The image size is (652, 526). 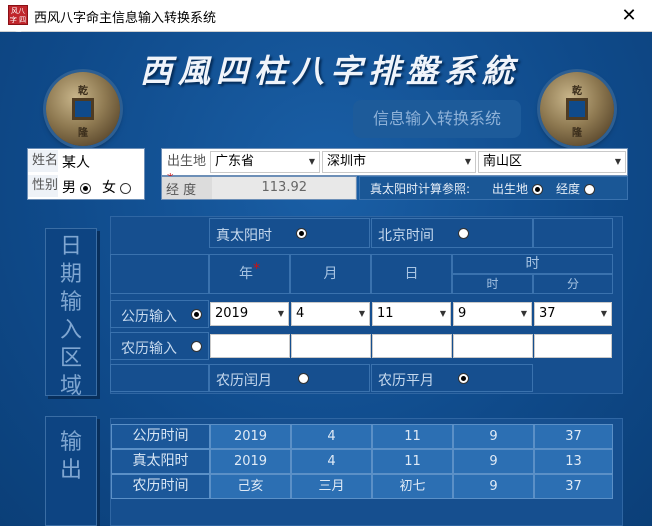 What do you see at coordinates (537, 189) in the screenshot?
I see `ref-birthplace-radio` at bounding box center [537, 189].